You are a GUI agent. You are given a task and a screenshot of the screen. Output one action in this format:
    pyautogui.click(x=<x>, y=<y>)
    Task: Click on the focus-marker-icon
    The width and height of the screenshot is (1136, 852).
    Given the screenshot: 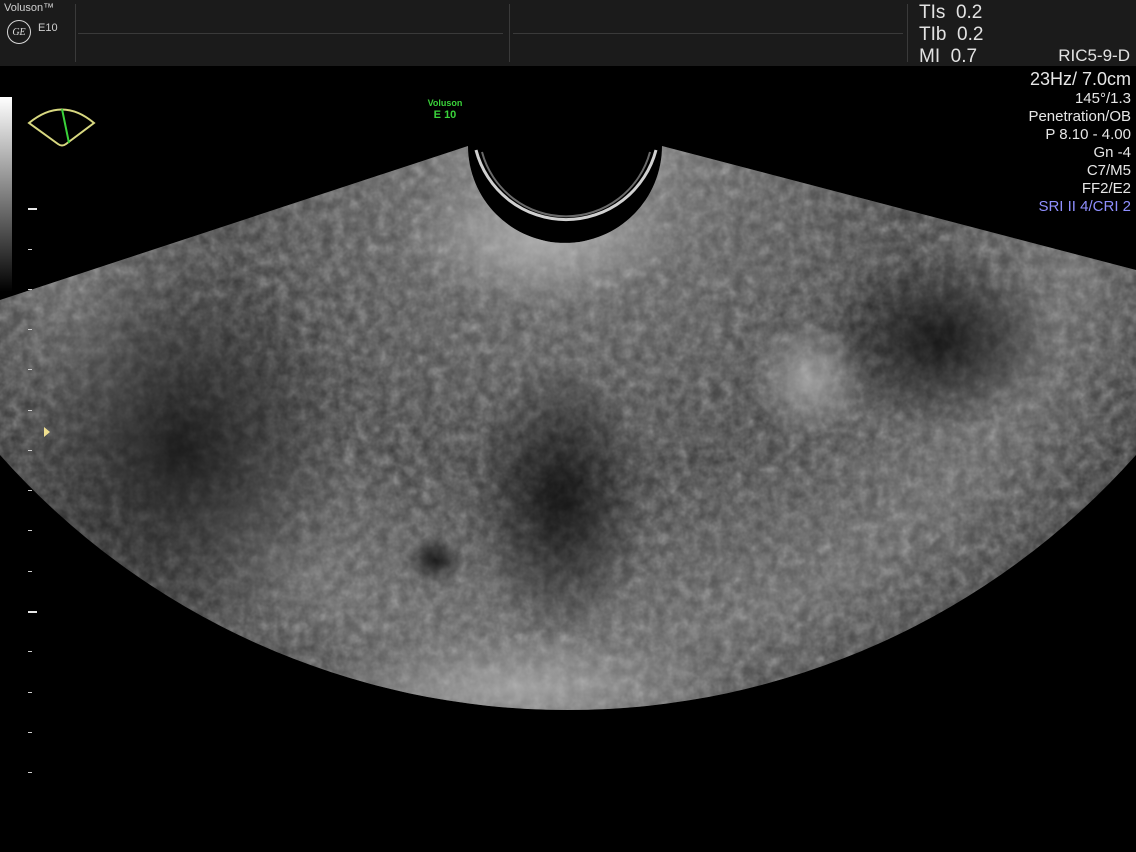 What is the action you would take?
    pyautogui.click(x=47, y=432)
    